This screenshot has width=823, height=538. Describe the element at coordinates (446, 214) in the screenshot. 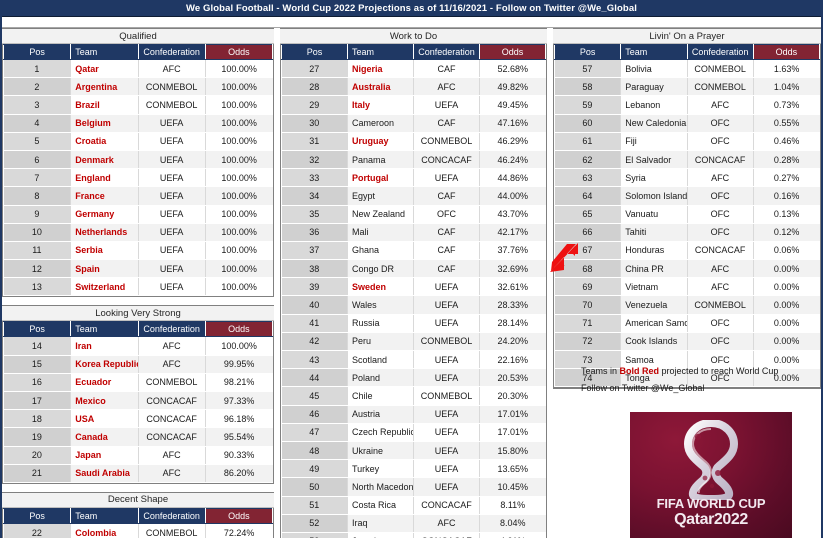

I see `cell-confederation: OFC` at that location.